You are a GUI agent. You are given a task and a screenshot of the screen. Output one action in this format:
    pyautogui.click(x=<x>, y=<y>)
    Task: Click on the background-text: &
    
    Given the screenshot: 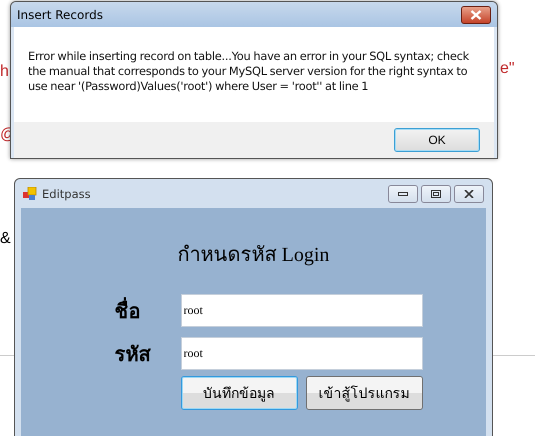 What is the action you would take?
    pyautogui.click(x=5, y=239)
    